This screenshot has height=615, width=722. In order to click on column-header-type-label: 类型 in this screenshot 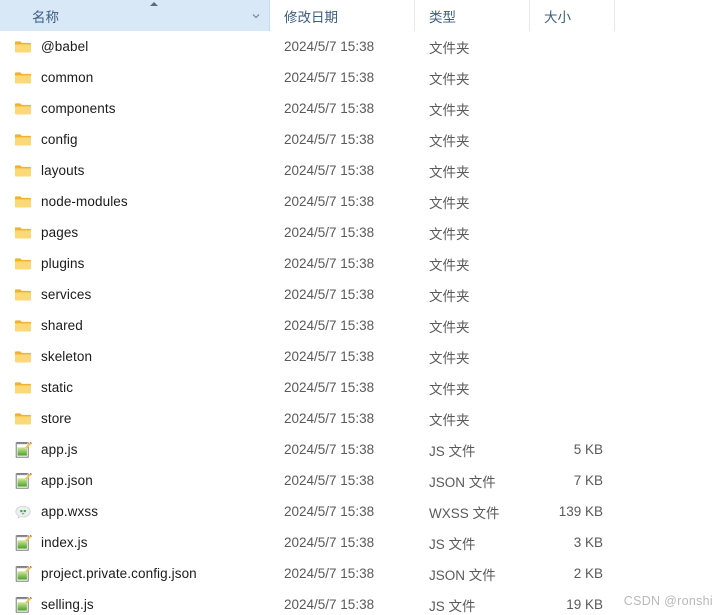, I will do `click(442, 17)`.